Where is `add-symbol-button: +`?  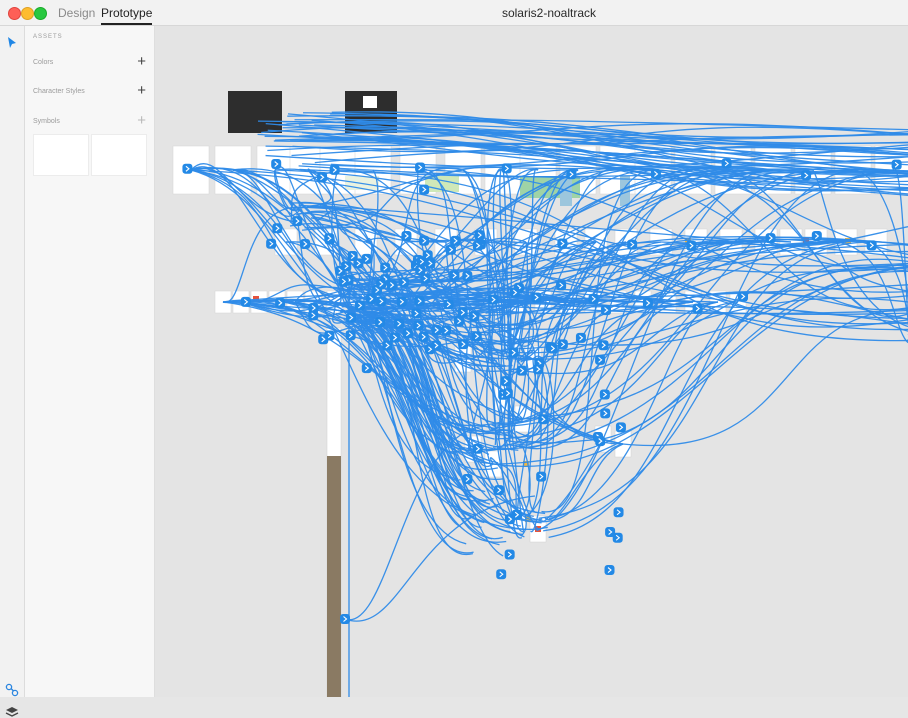
add-symbol-button: + is located at coordinates (141, 121).